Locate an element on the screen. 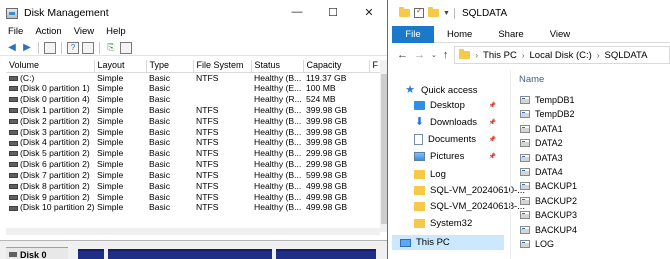  file-item: DATA3 is located at coordinates (541, 158).